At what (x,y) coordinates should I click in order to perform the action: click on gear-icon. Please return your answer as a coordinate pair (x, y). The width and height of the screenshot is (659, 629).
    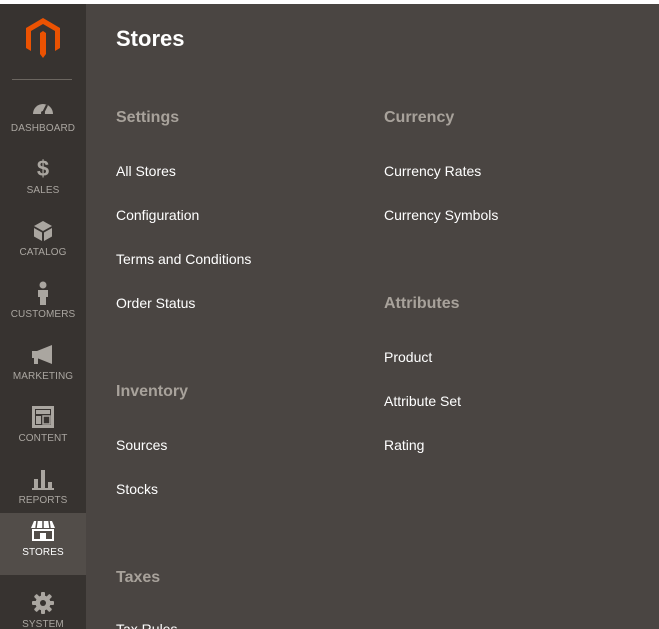
    Looking at the image, I should click on (43, 603).